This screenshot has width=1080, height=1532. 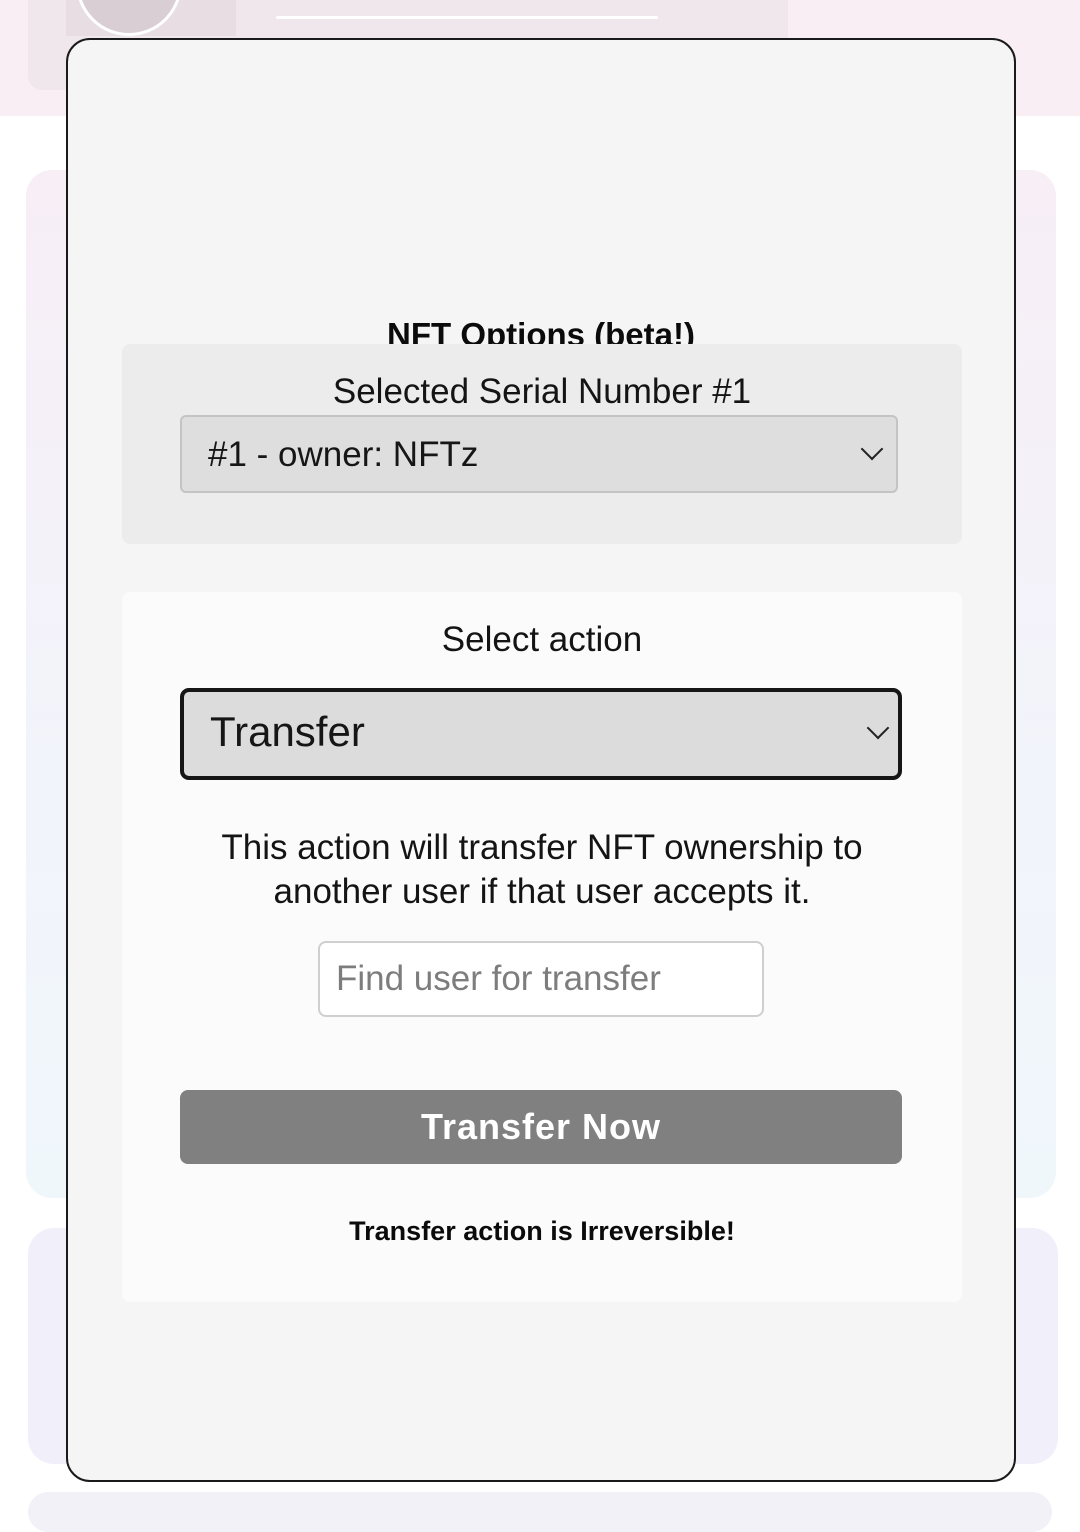 What do you see at coordinates (539, 454) in the screenshot?
I see `serial-number-select: #1 - owner: NFTz` at bounding box center [539, 454].